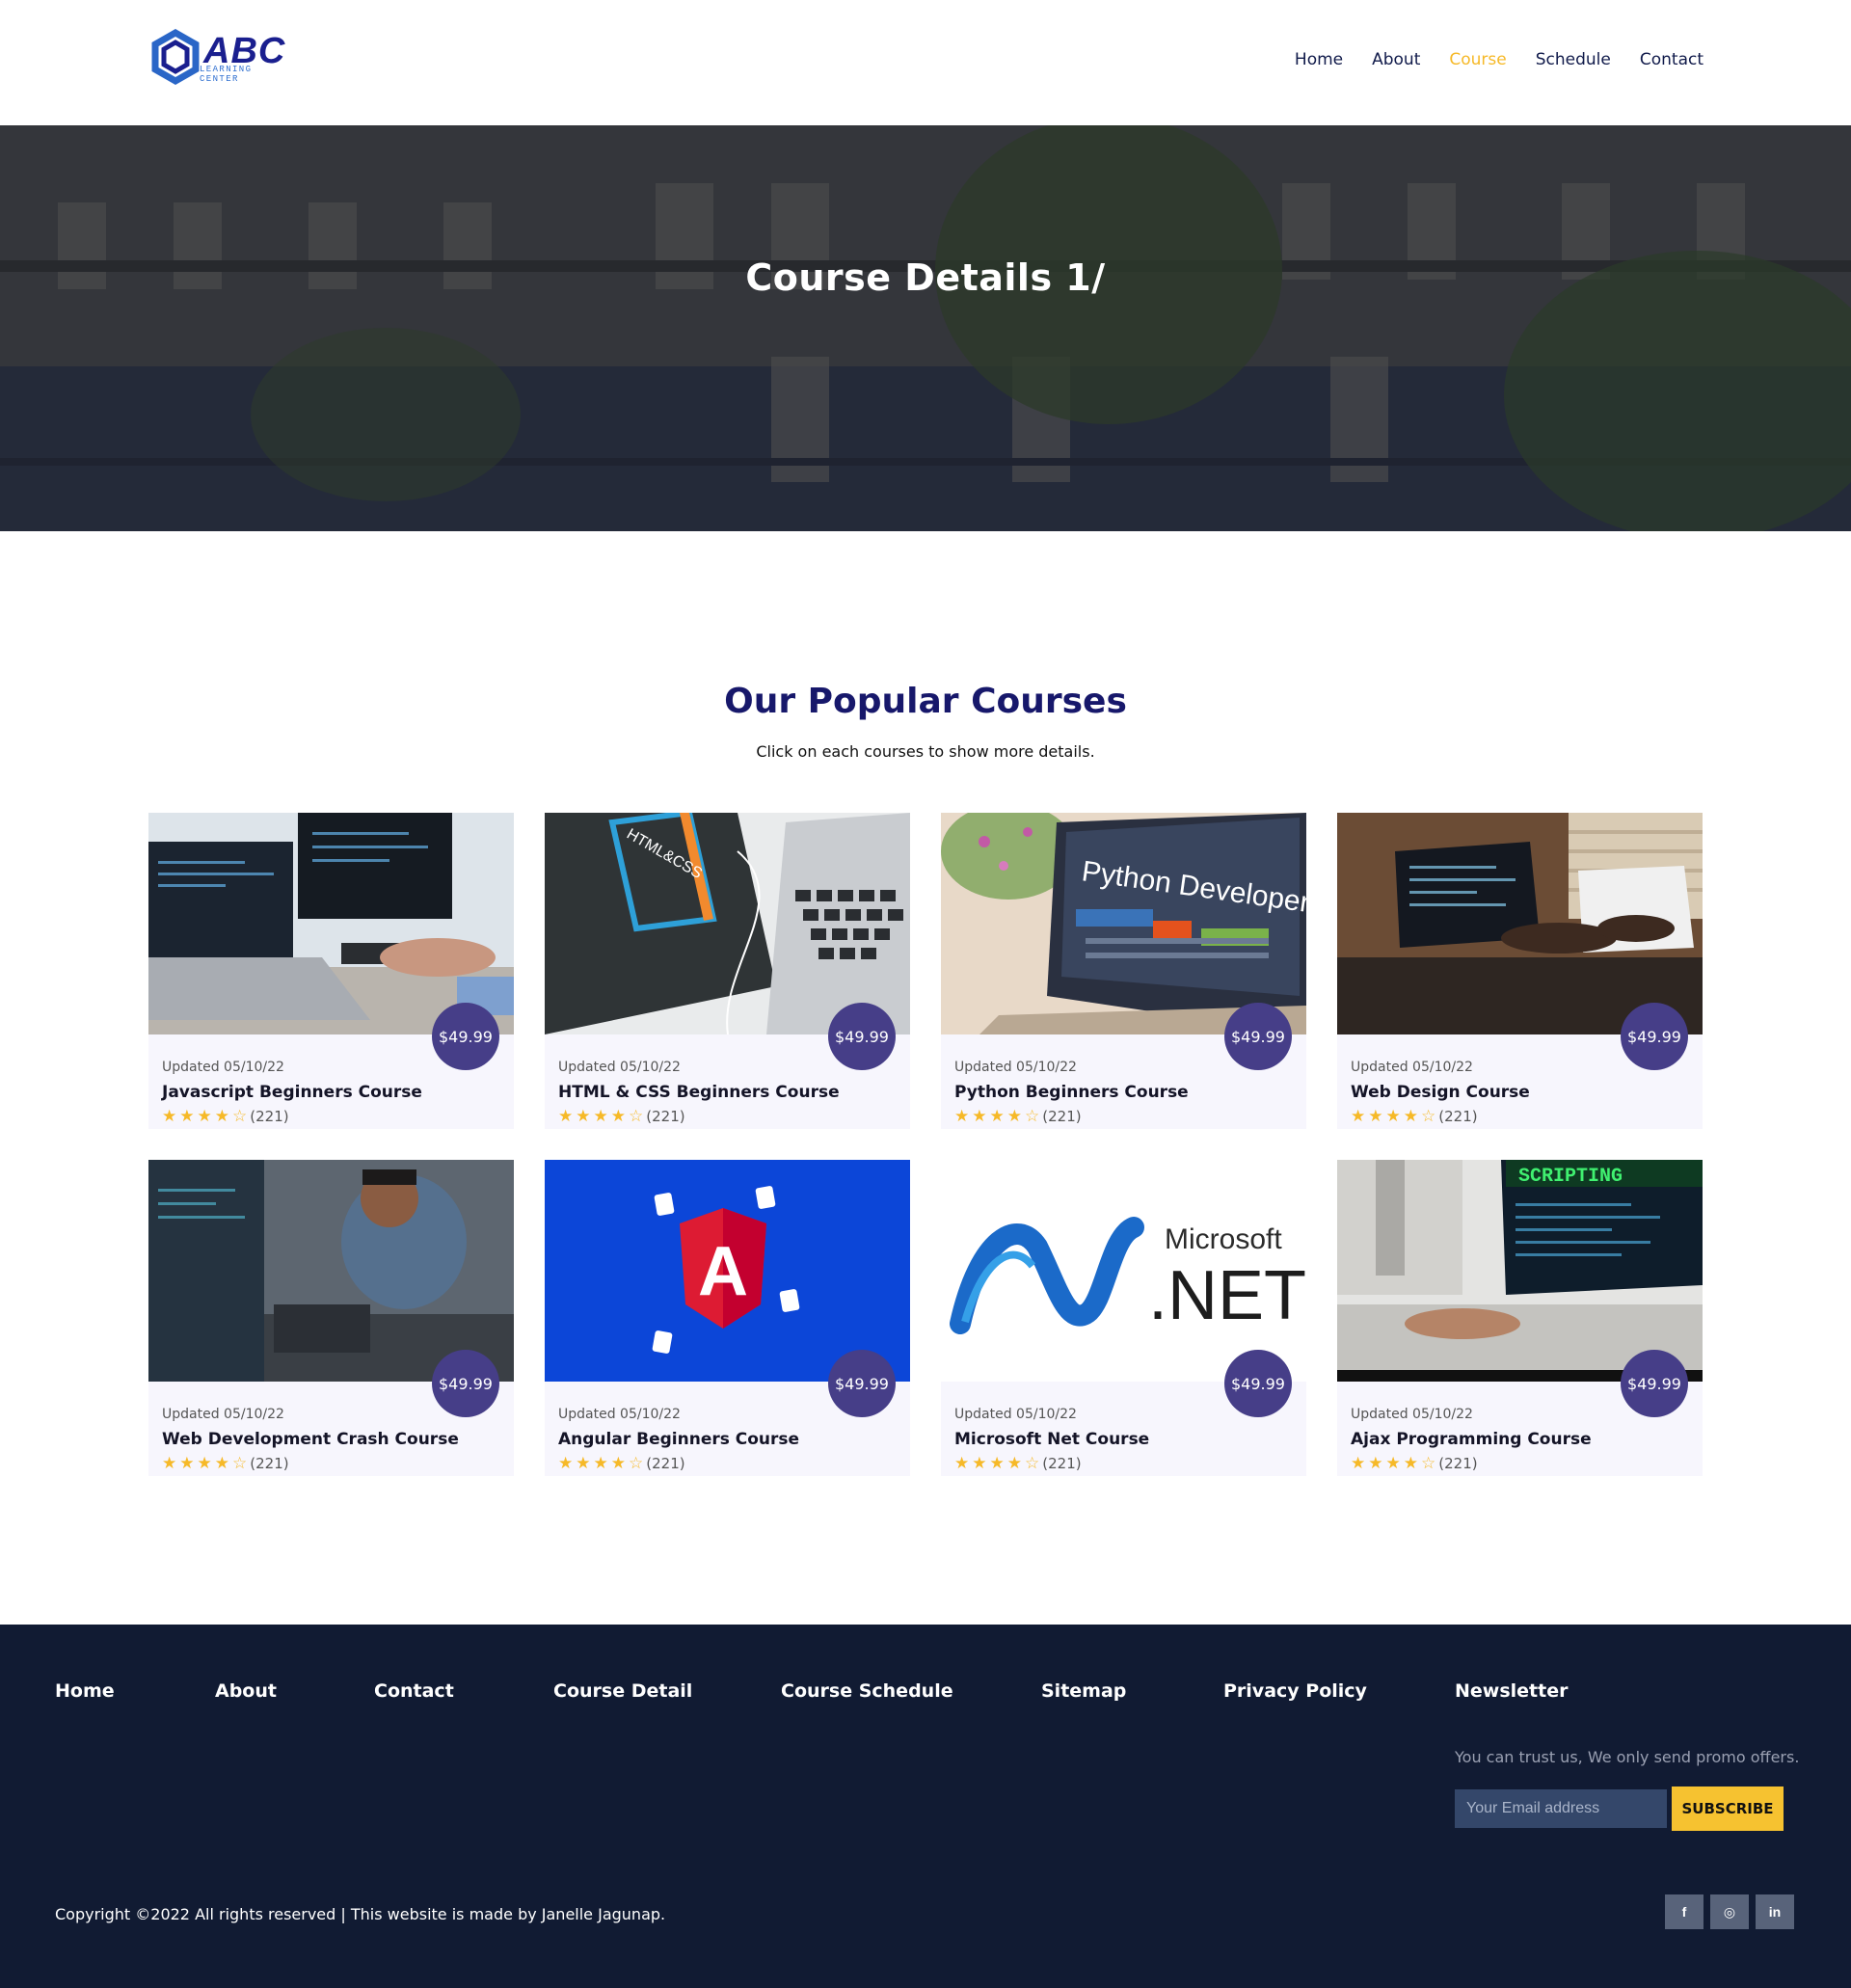  I want to click on subscribe-button: SUBSCRIBE, so click(1728, 1809).